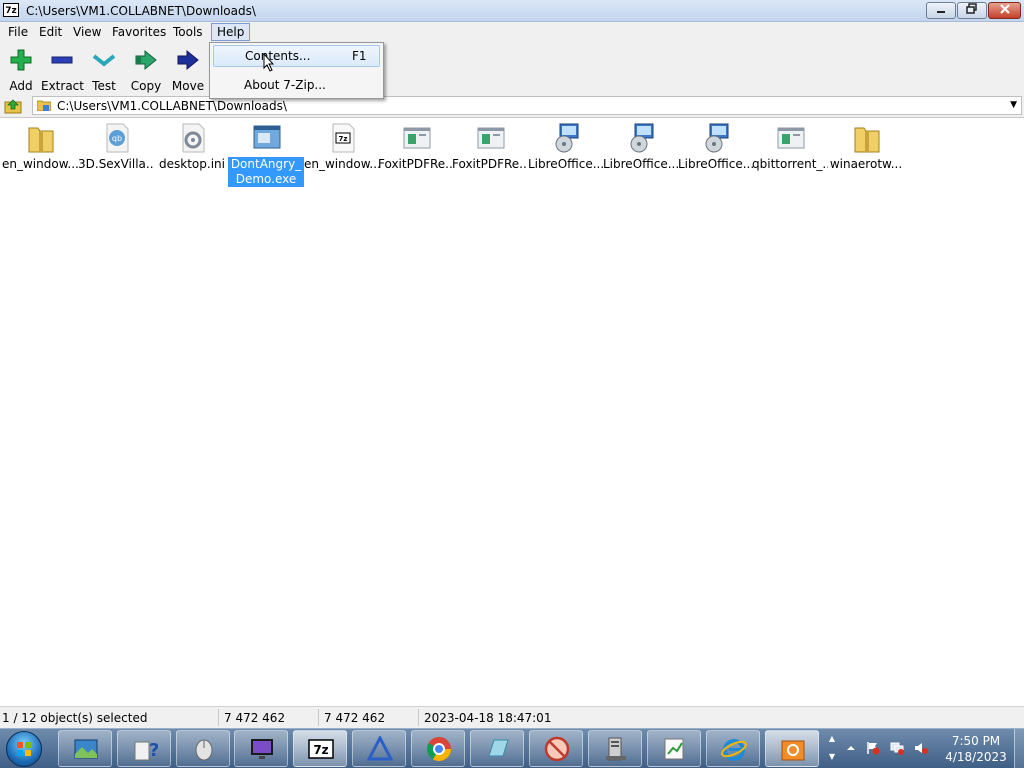 Image resolution: width=1024 pixels, height=769 pixels. I want to click on title-bar: 7z C:\Users\VM1.COLLABNET\Downloads\, so click(512, 11).